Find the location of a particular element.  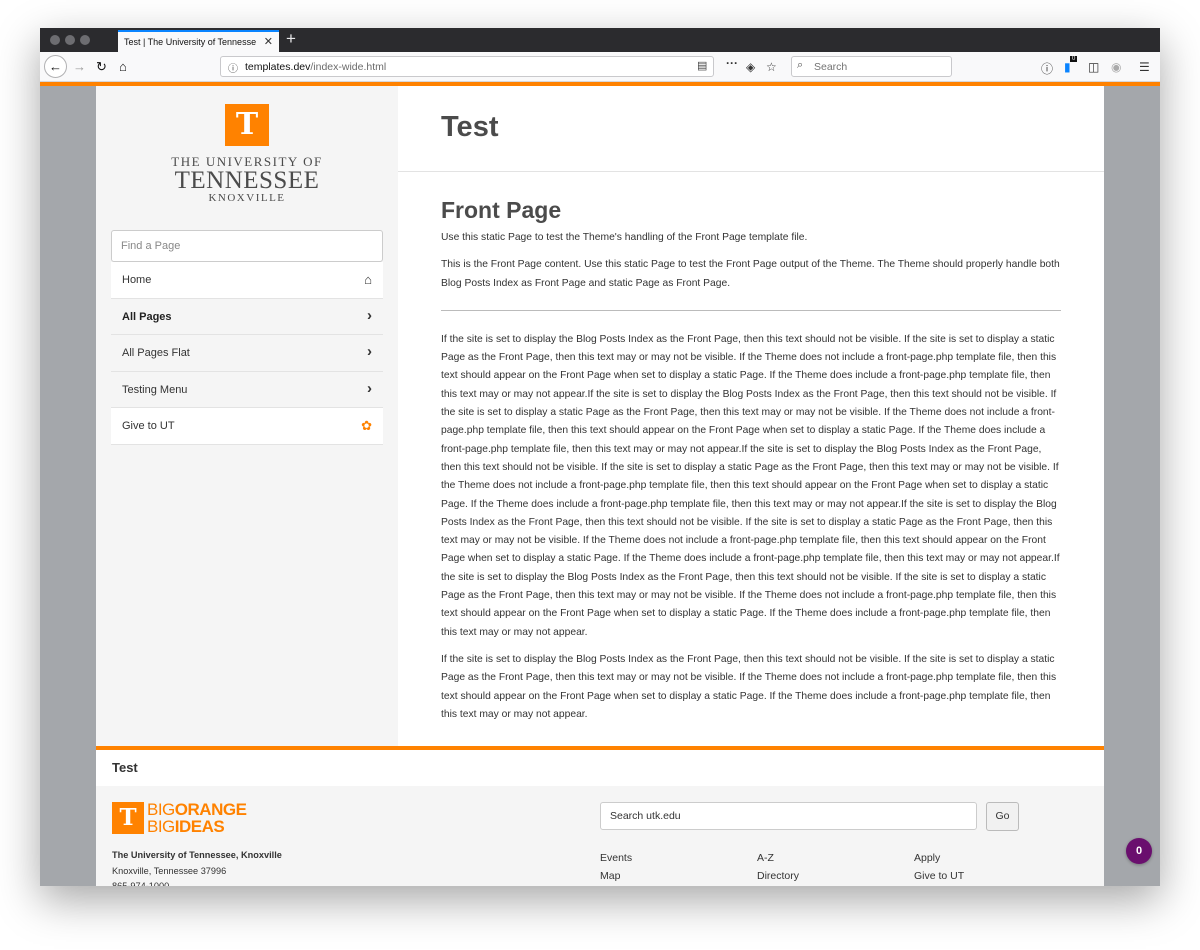

go-button: Go is located at coordinates (1002, 816).